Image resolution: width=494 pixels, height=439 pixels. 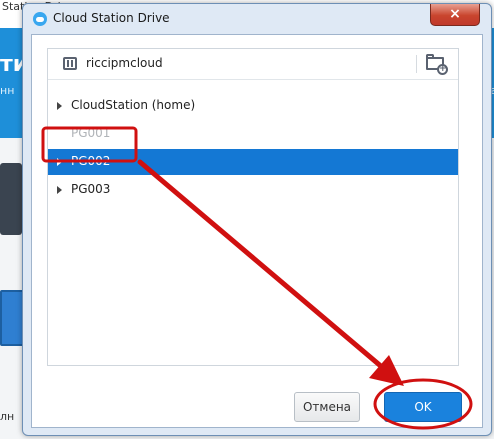 I want to click on tree-item-label: PG003, so click(x=91, y=189).